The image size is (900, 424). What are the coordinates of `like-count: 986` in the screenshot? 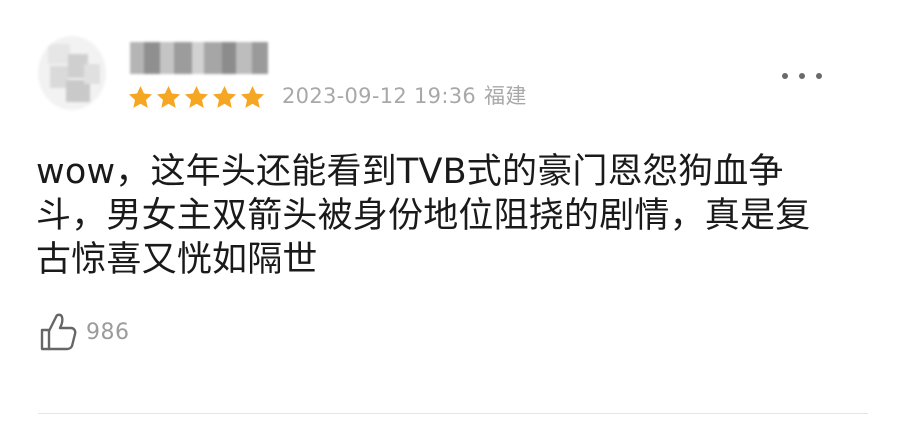 It's located at (108, 332).